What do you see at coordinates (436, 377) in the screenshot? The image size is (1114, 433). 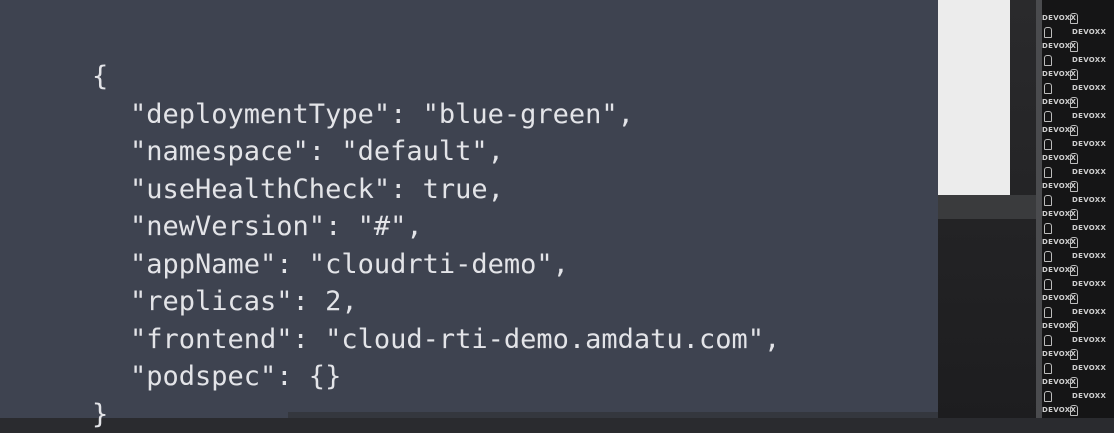 I see `code-line-podspec: "podspec": {}` at bounding box center [436, 377].